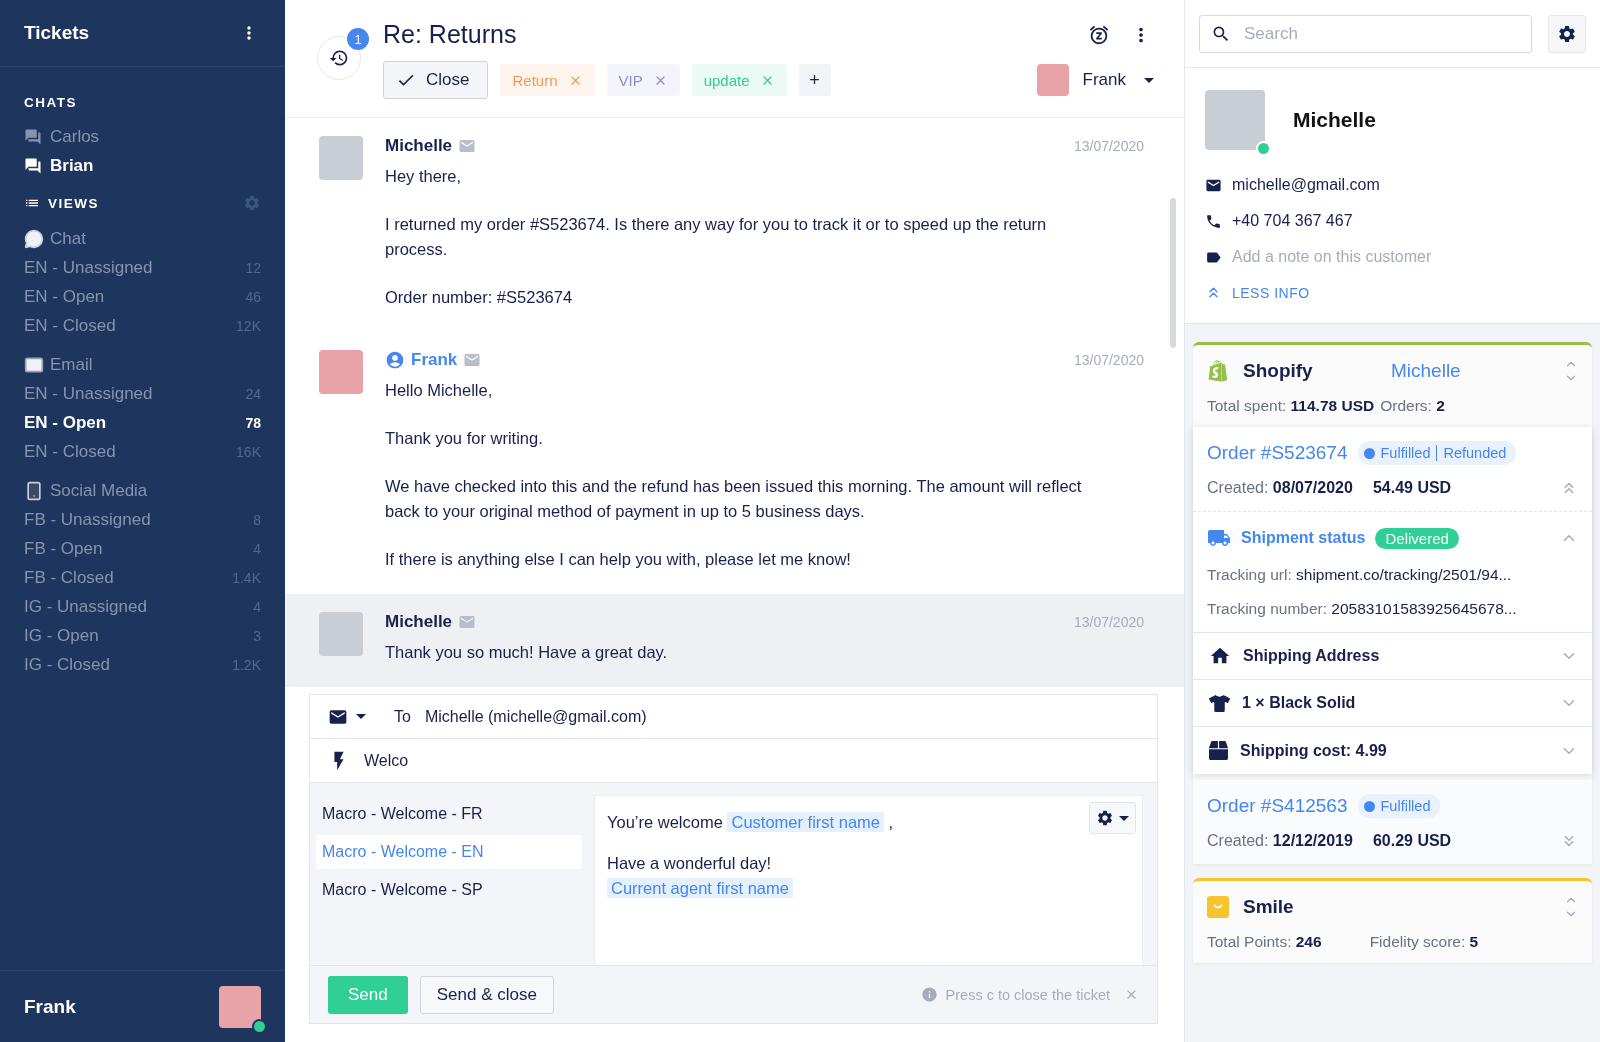  Describe the element at coordinates (486, 994) in the screenshot. I see `send-and-close-button: Send & close` at that location.